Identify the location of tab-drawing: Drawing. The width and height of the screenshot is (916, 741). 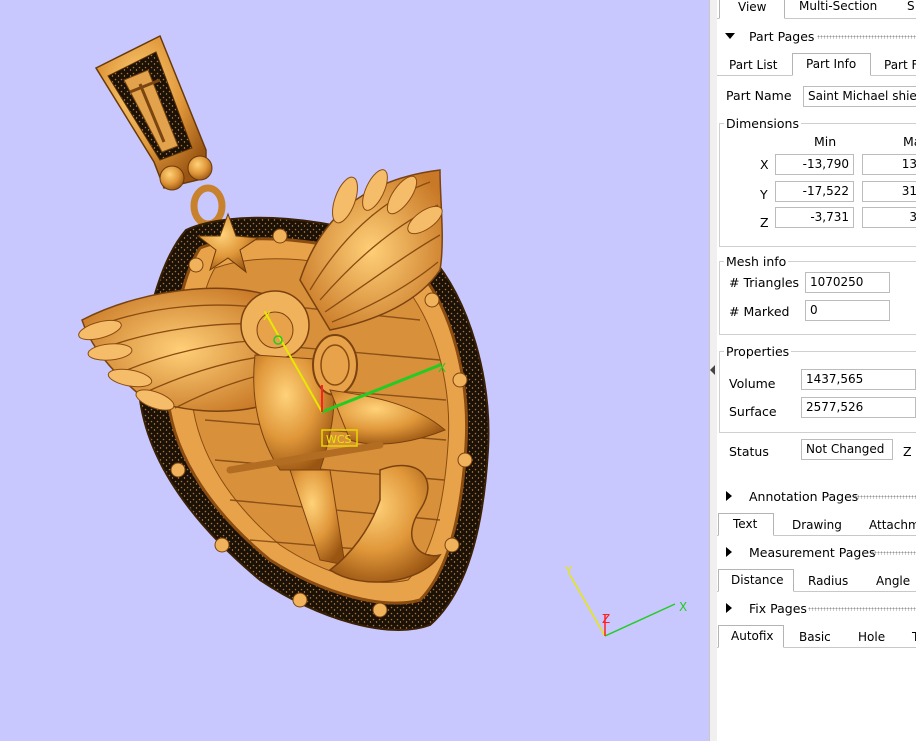
(817, 525).